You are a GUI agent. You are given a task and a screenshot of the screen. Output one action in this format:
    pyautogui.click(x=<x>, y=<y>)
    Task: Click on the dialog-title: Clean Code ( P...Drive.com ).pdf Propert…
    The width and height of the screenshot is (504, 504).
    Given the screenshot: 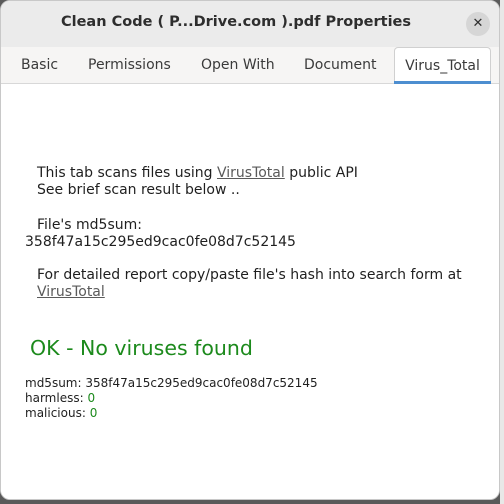 What is the action you would take?
    pyautogui.click(x=236, y=22)
    